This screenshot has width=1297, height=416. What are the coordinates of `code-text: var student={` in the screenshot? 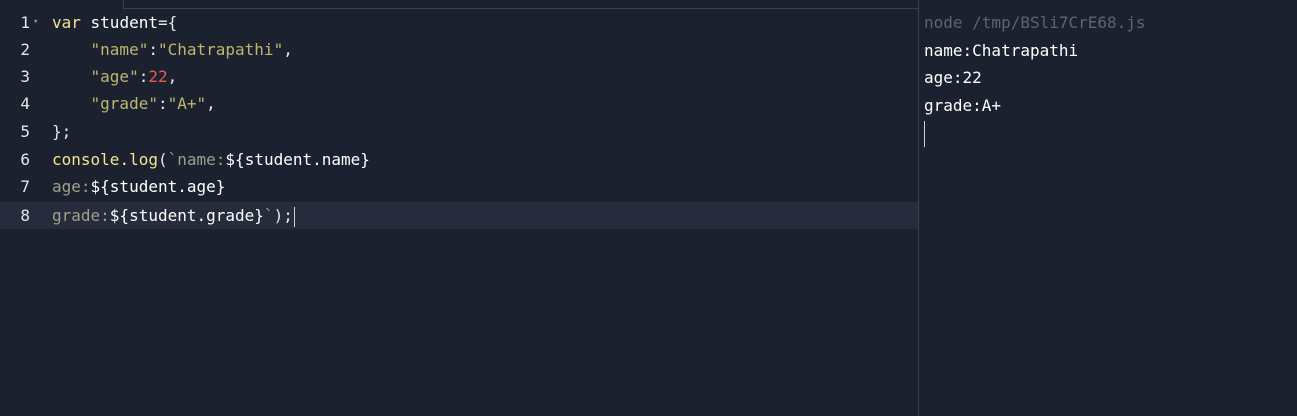 It's located at (115, 22).